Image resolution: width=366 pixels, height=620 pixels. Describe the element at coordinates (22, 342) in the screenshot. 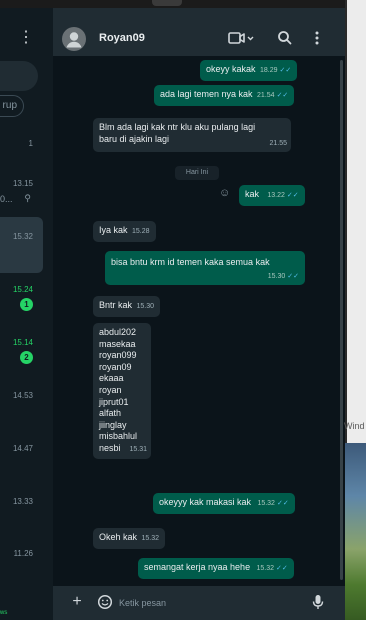

I see `chat-row-time: 15.14` at that location.